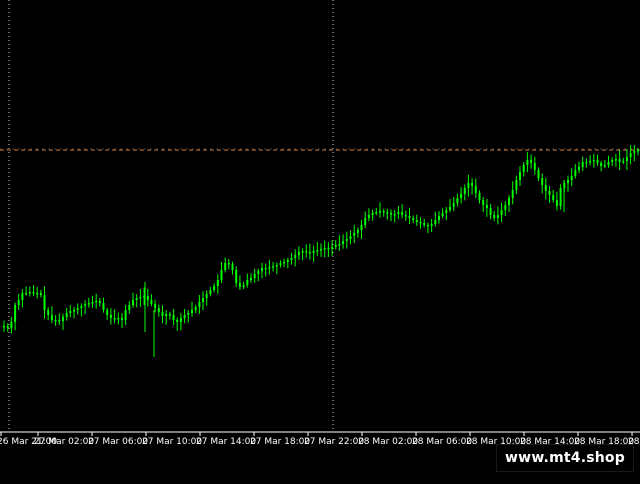 The width and height of the screenshot is (640, 484). Describe the element at coordinates (172, 442) in the screenshot. I see `x-tick-label: 27 Mar 10:00` at that location.